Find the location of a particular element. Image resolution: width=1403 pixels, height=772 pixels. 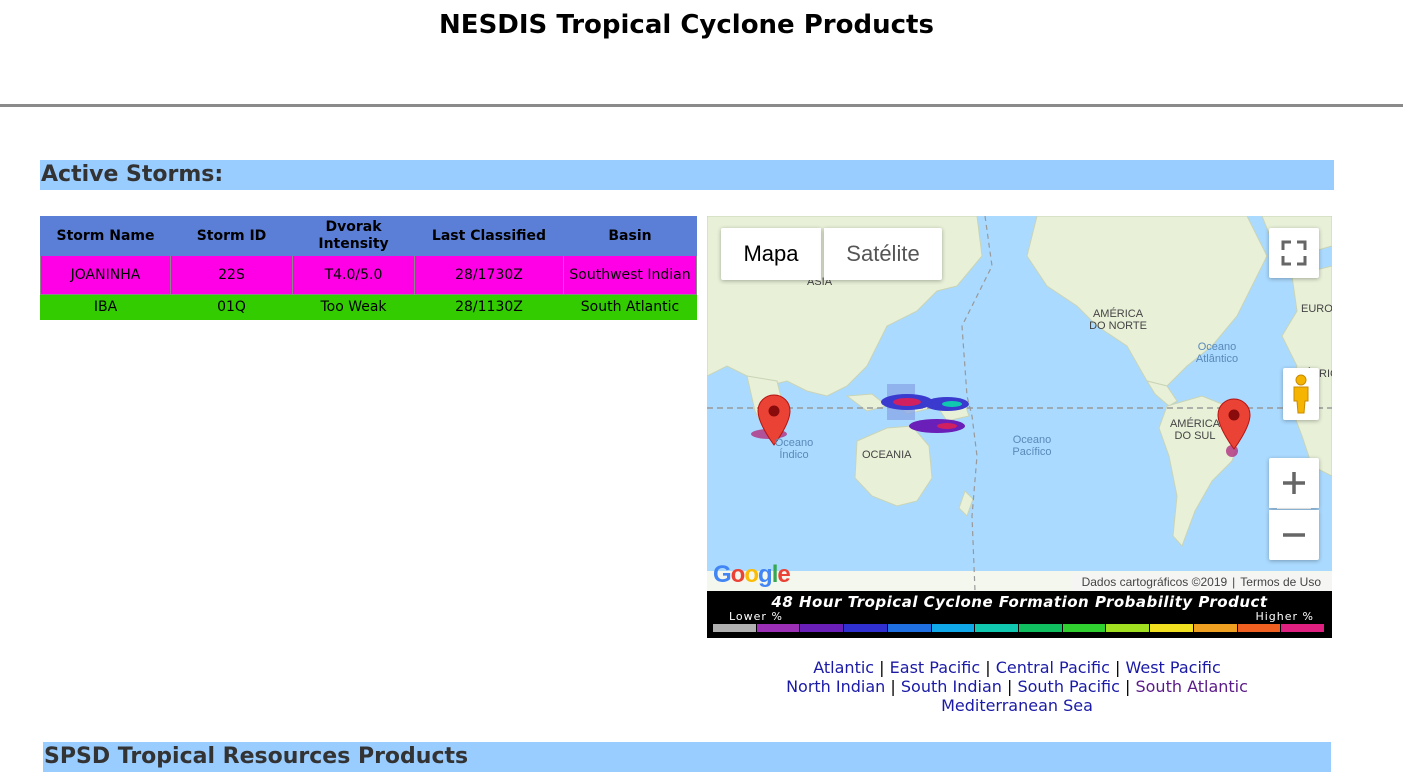

map-label-south-america: AMÉRICA DO SUL is located at coordinates (1195, 430).